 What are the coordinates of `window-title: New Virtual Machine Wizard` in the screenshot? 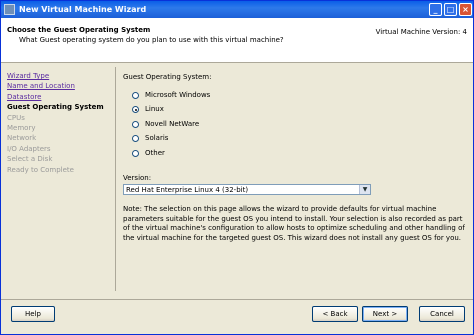 It's located at (83, 9).